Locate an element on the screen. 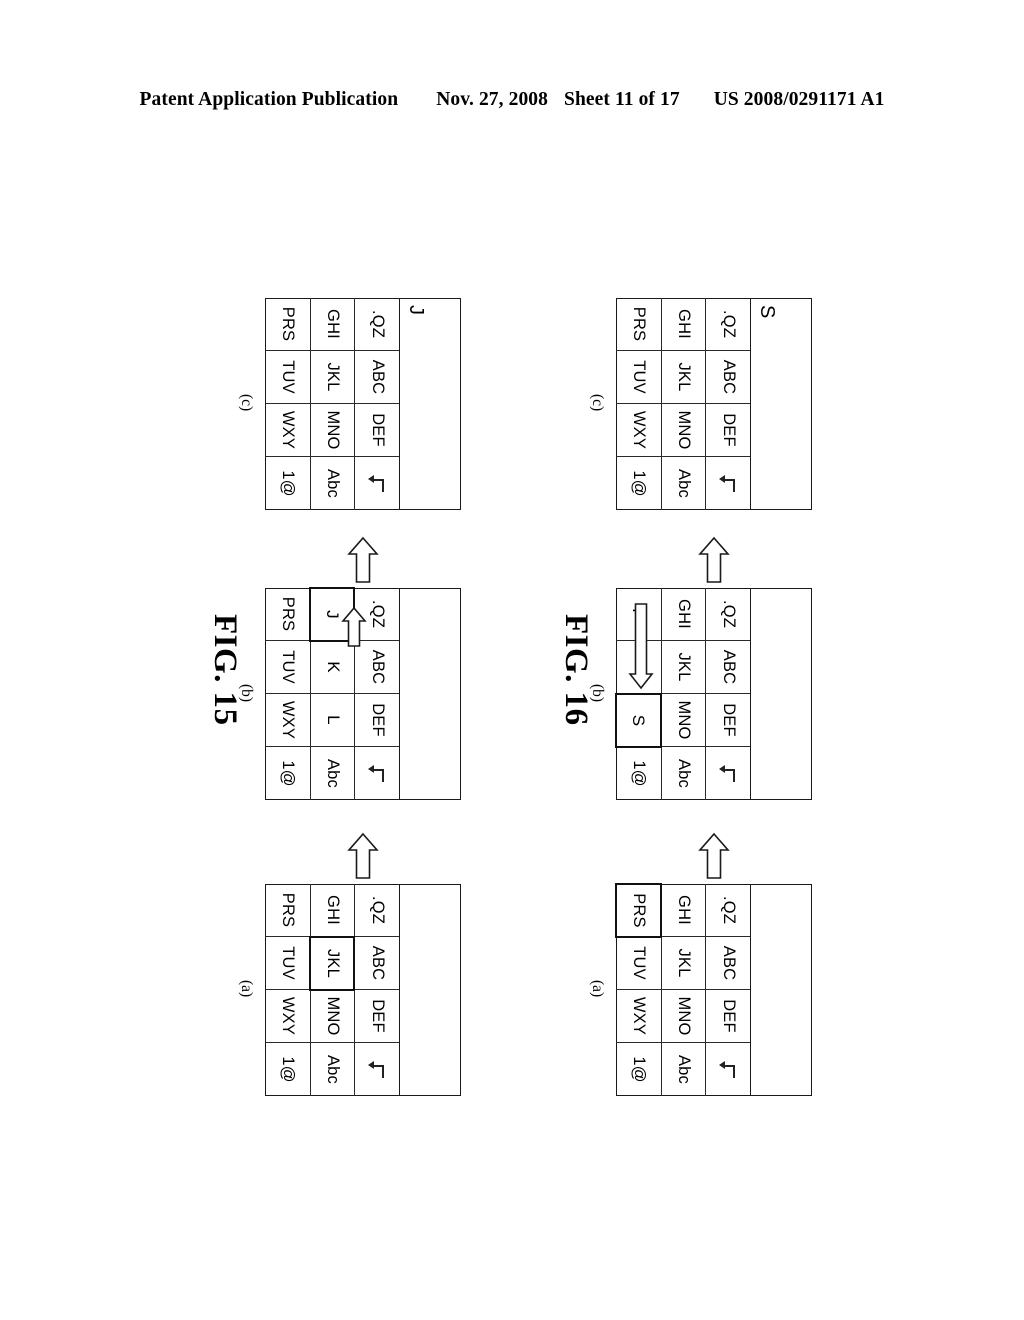 The width and height of the screenshot is (1024, 1320). key-label: GHI is located at coordinates (333, 324).